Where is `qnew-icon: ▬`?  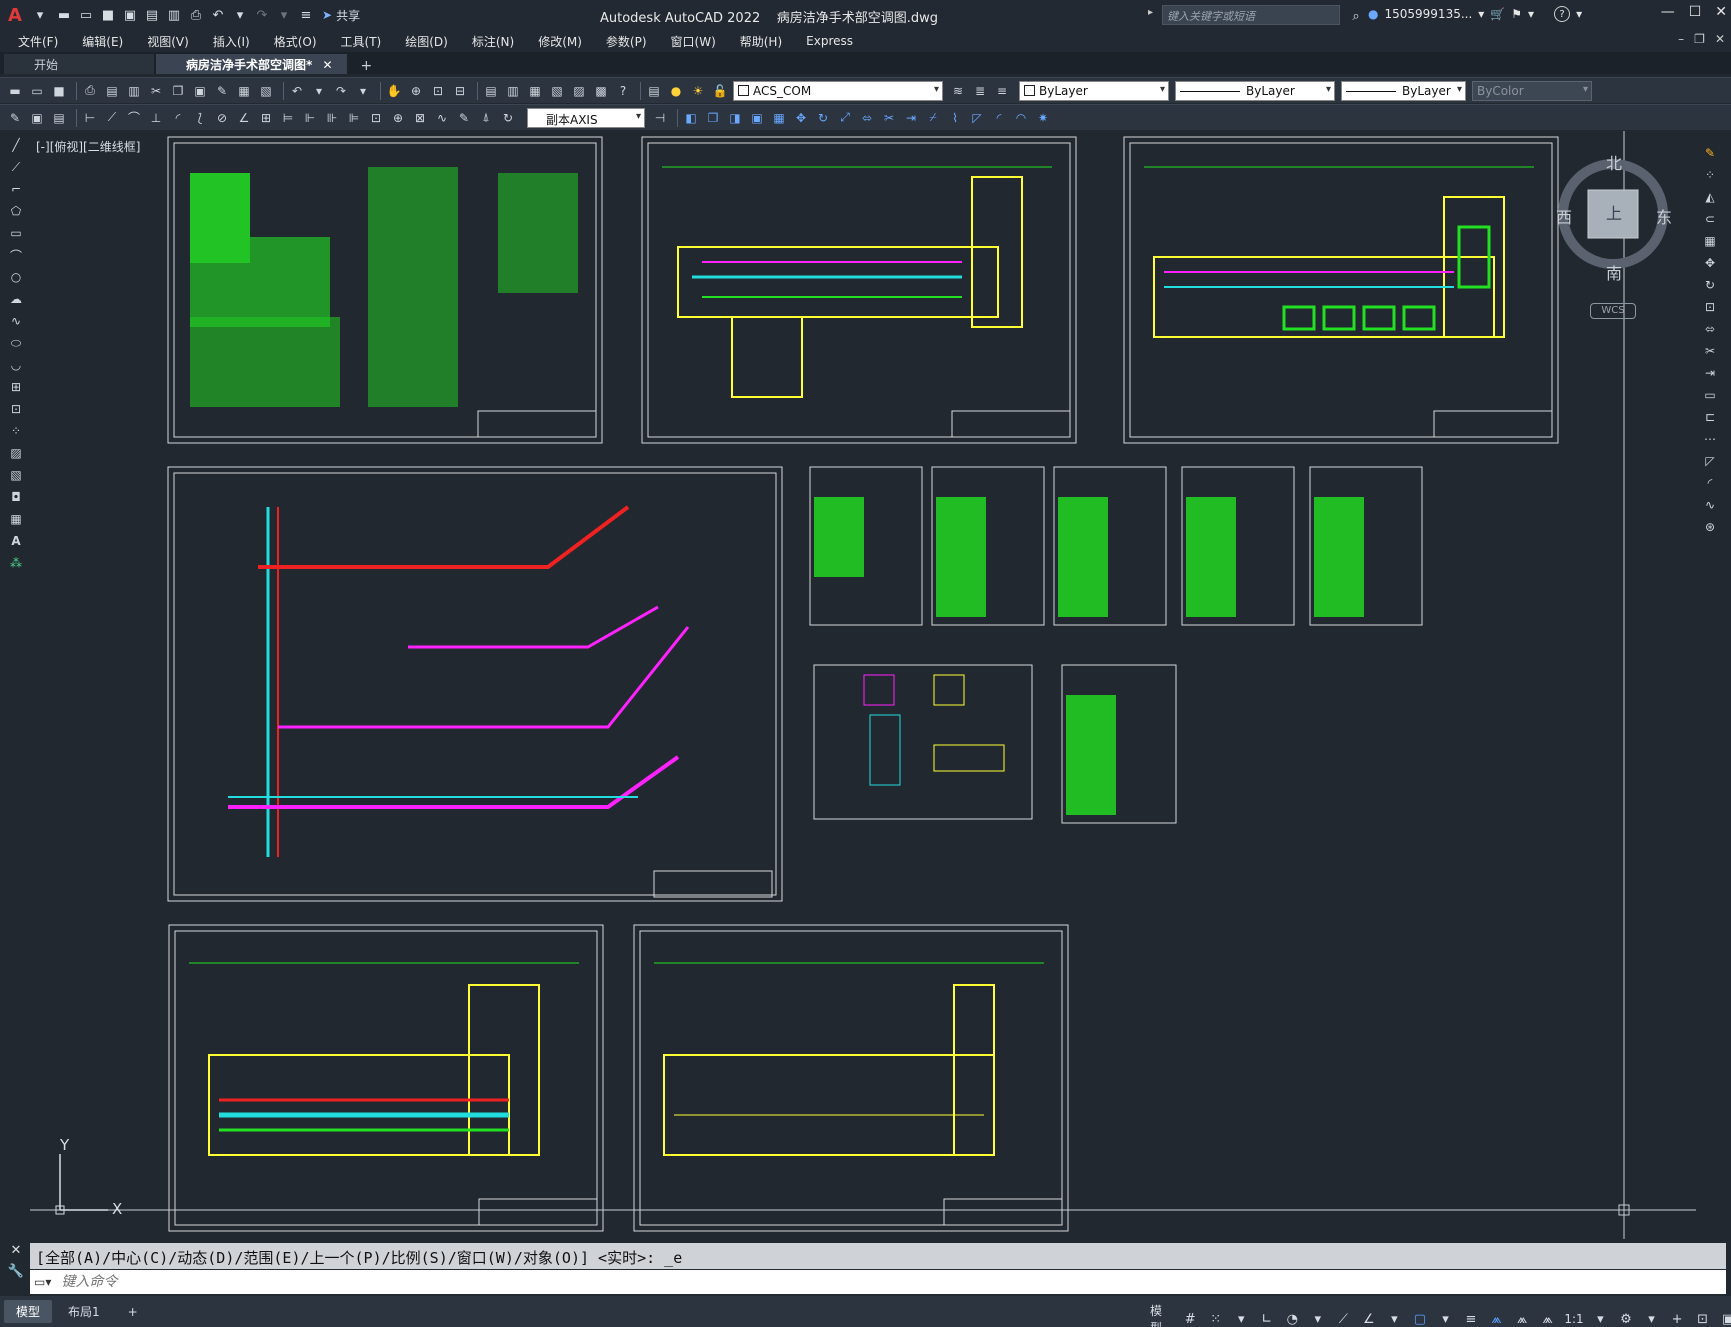
qnew-icon: ▬ is located at coordinates (15, 91).